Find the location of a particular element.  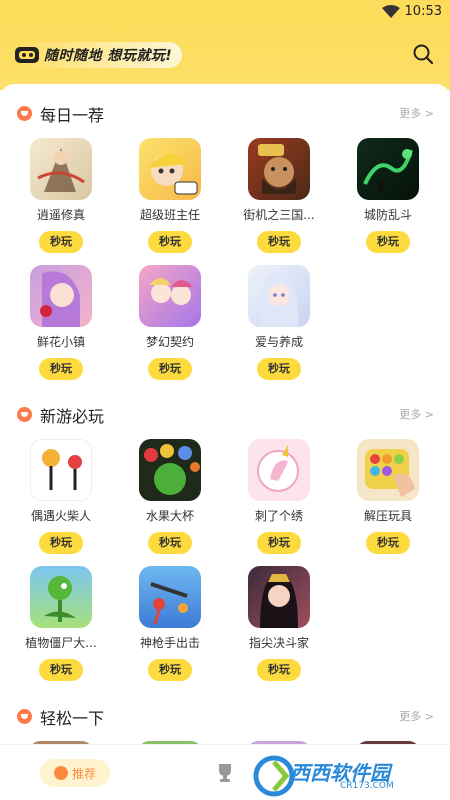

game-name: 偶遇火柴人 is located at coordinates (60, 516).